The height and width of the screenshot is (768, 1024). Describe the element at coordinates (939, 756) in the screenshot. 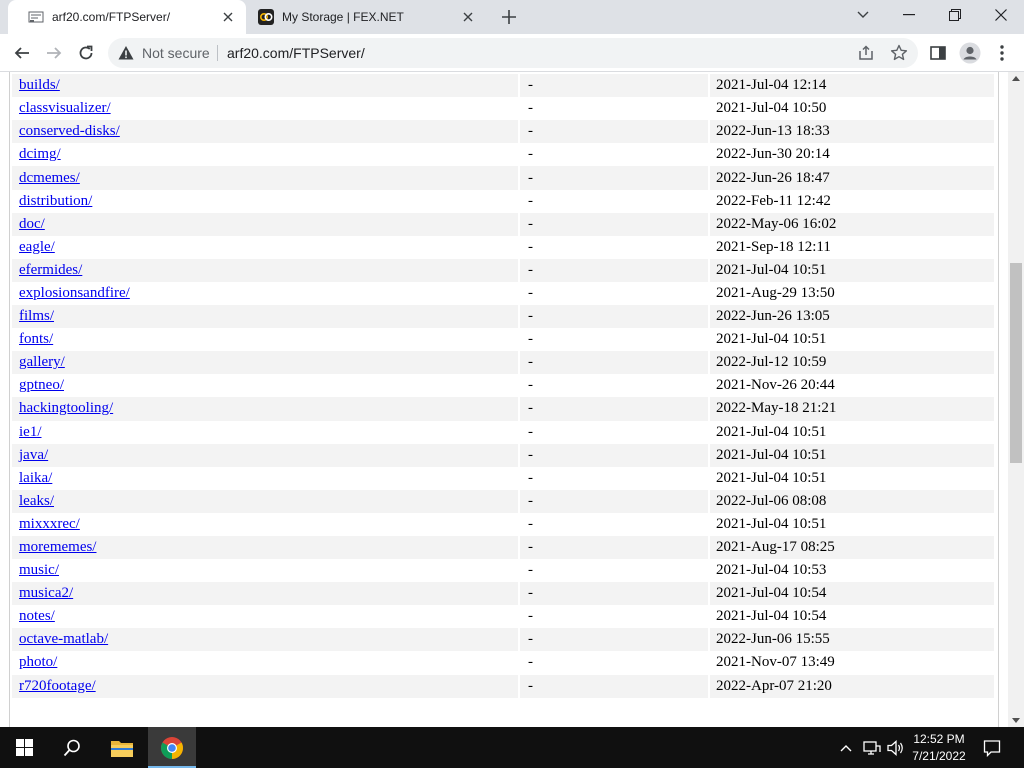

I see `clock-date: 7/21/2022` at that location.